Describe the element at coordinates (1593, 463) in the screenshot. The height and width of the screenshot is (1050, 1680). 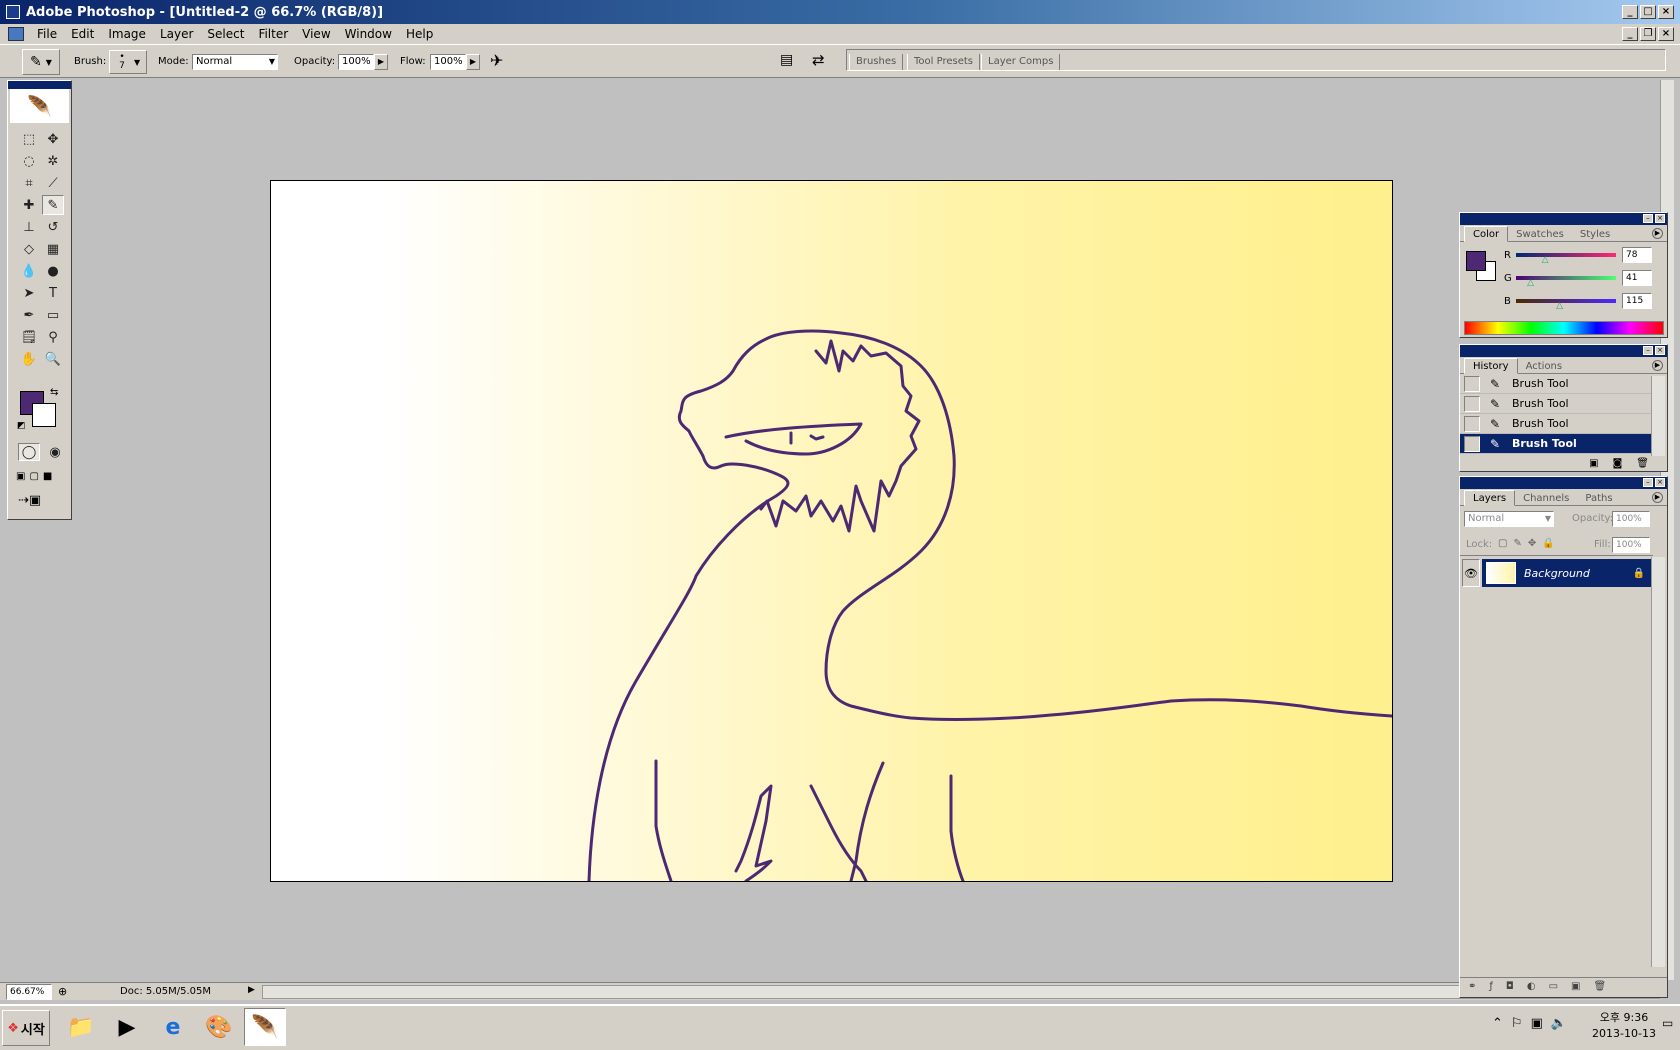
I see `new-document-from-state-icon: ▣` at that location.